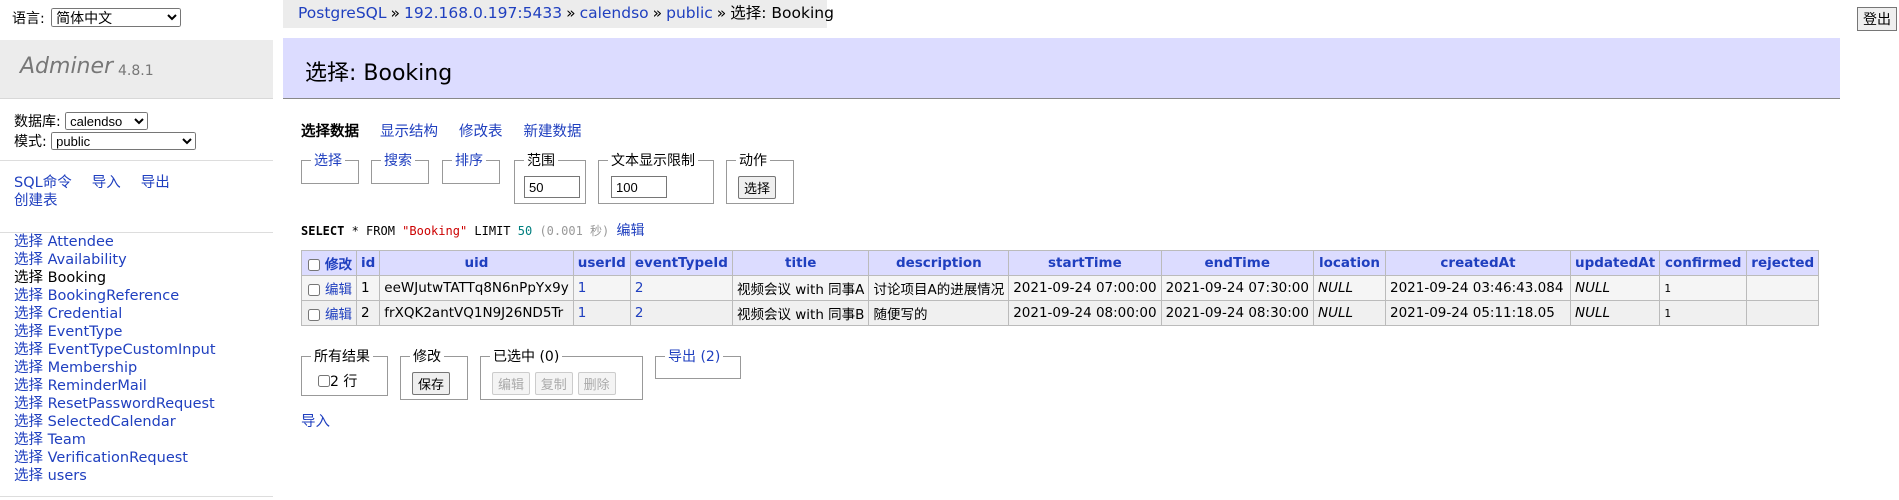 The height and width of the screenshot is (500, 1899). Describe the element at coordinates (753, 161) in the screenshot. I see `action-label: 动作` at that location.